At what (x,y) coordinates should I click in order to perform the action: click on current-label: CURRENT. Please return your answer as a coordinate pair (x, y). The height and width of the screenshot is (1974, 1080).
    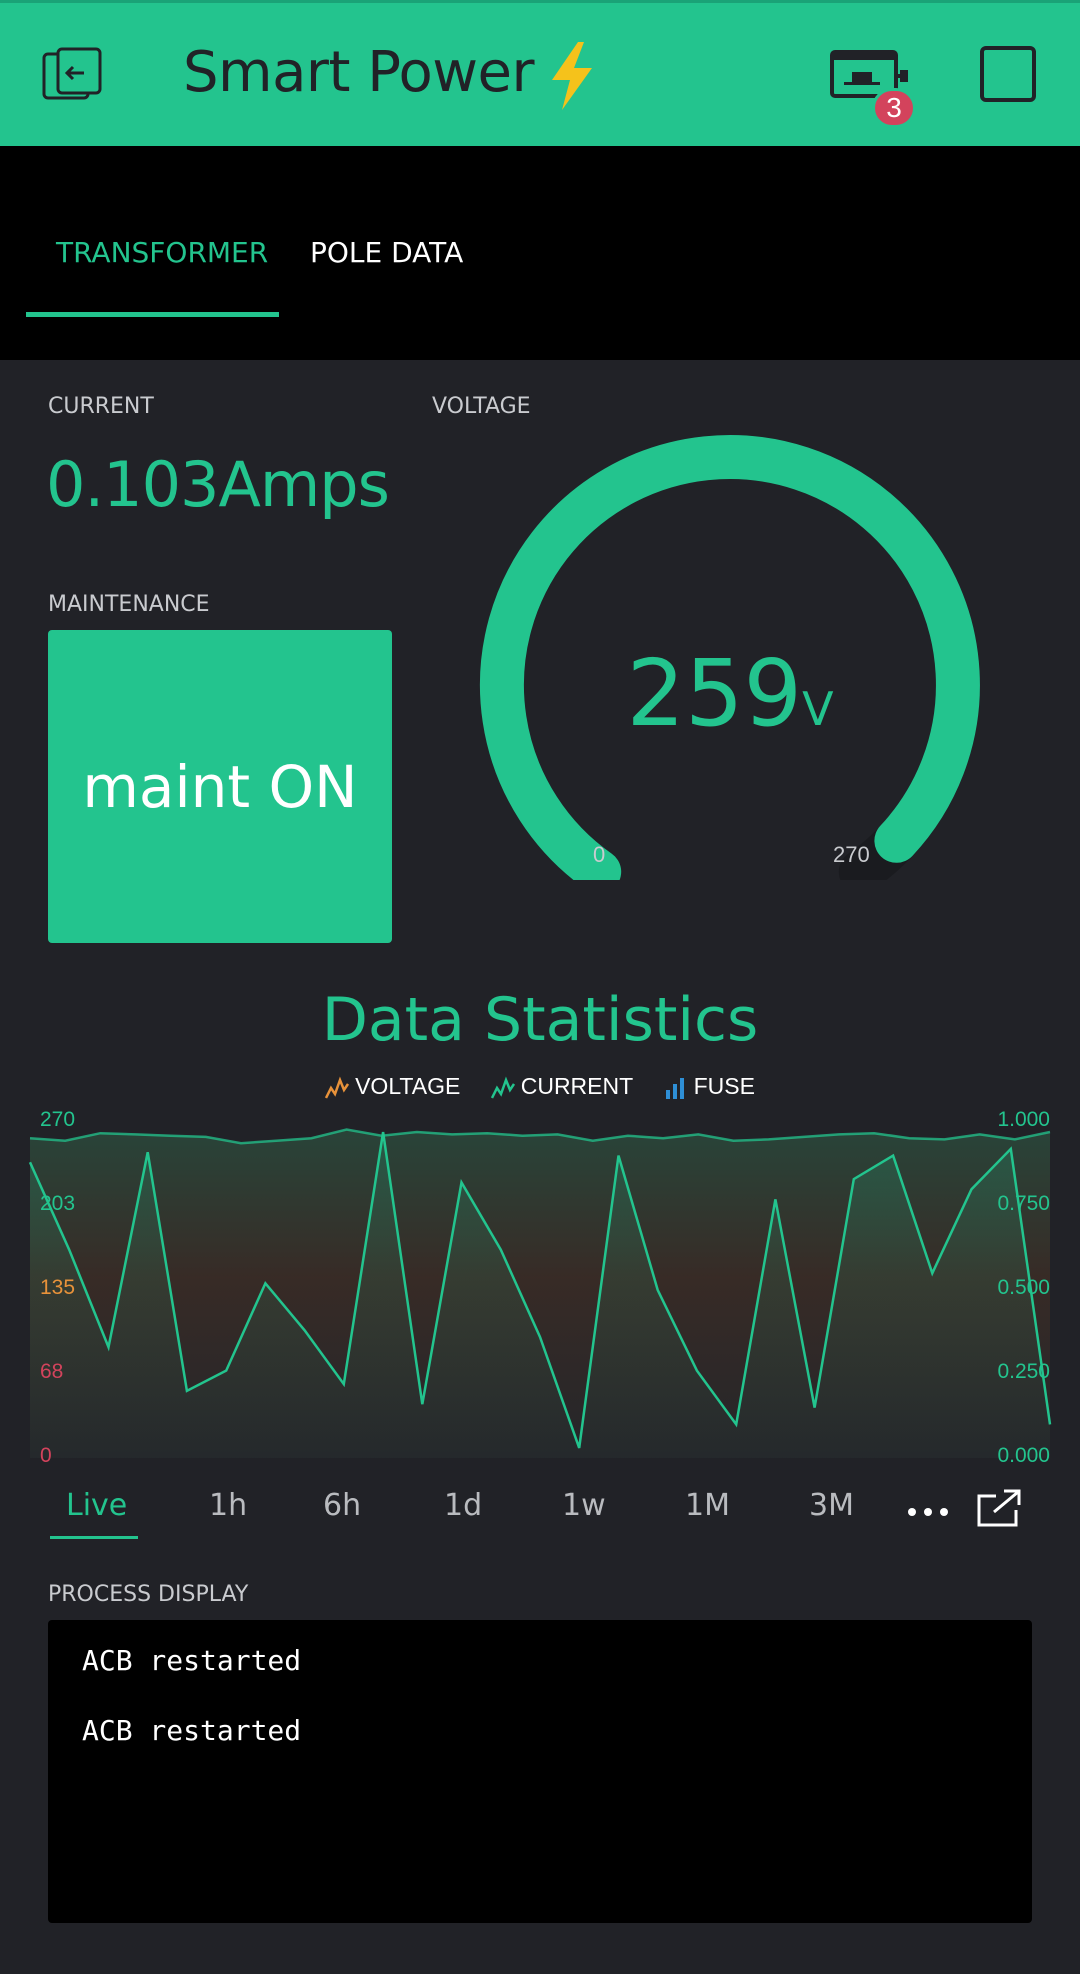
    Looking at the image, I should click on (101, 406).